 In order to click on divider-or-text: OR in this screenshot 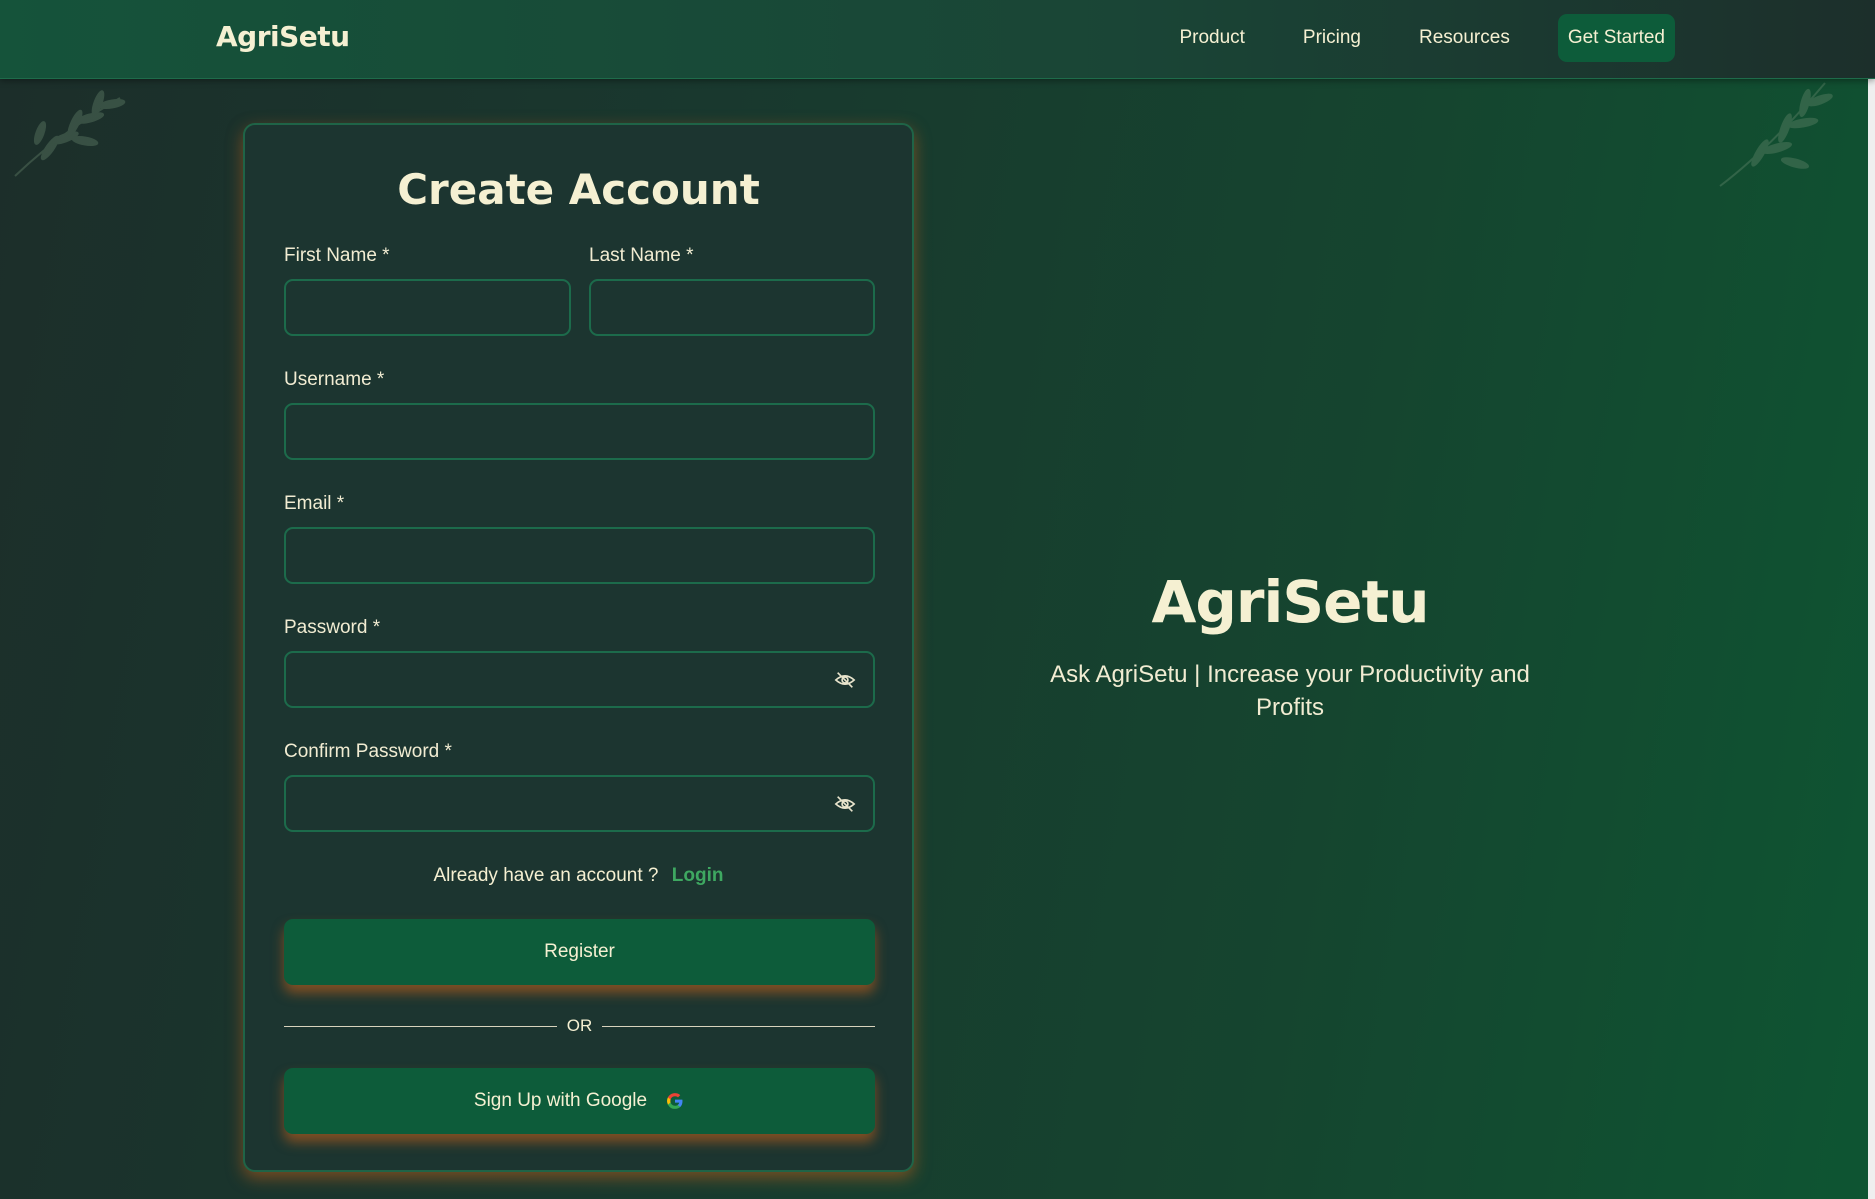, I will do `click(579, 1025)`.